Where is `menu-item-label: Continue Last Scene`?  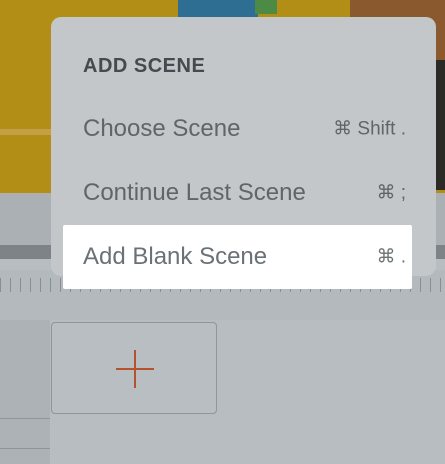
menu-item-label: Continue Last Scene is located at coordinates (194, 192).